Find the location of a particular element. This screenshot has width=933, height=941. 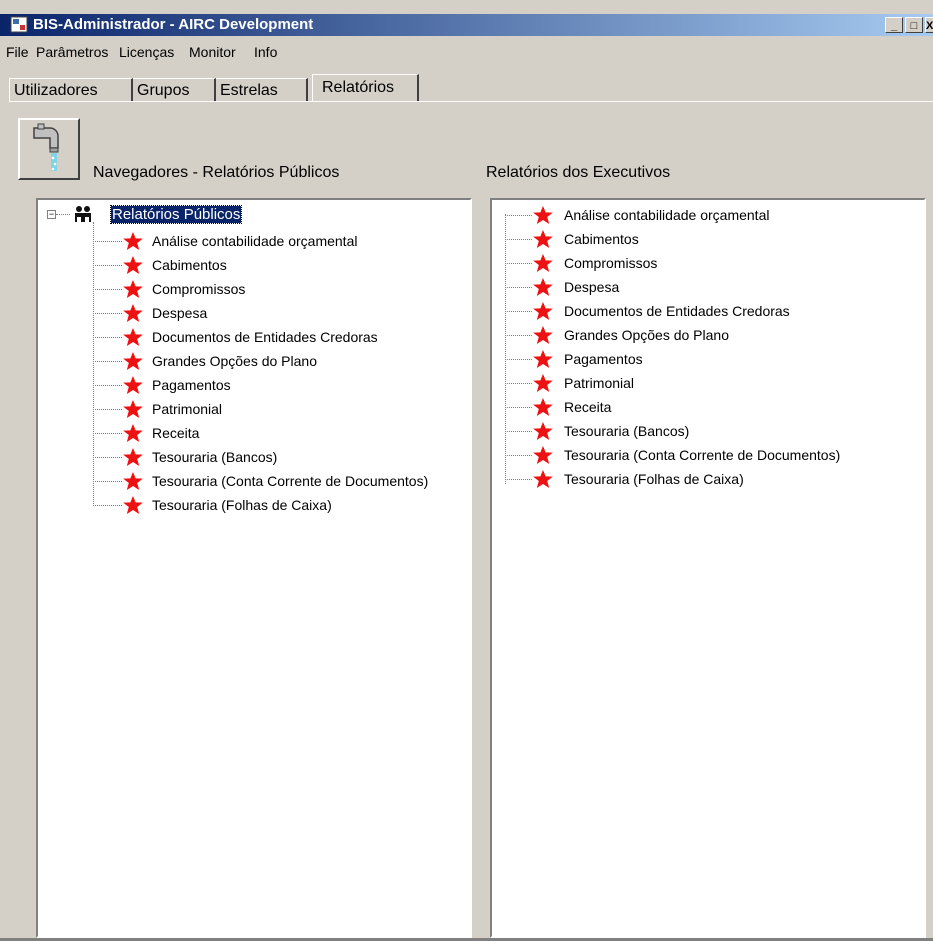

faucet-button is located at coordinates (49, 149).